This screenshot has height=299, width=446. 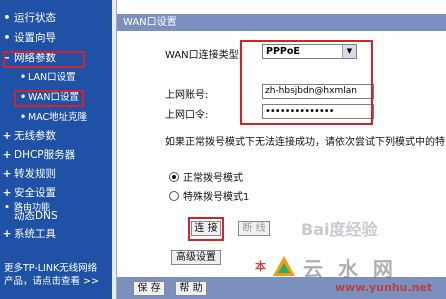 What do you see at coordinates (28, 136) in the screenshot?
I see `sidebar-item-wireless: + 无线参数` at bounding box center [28, 136].